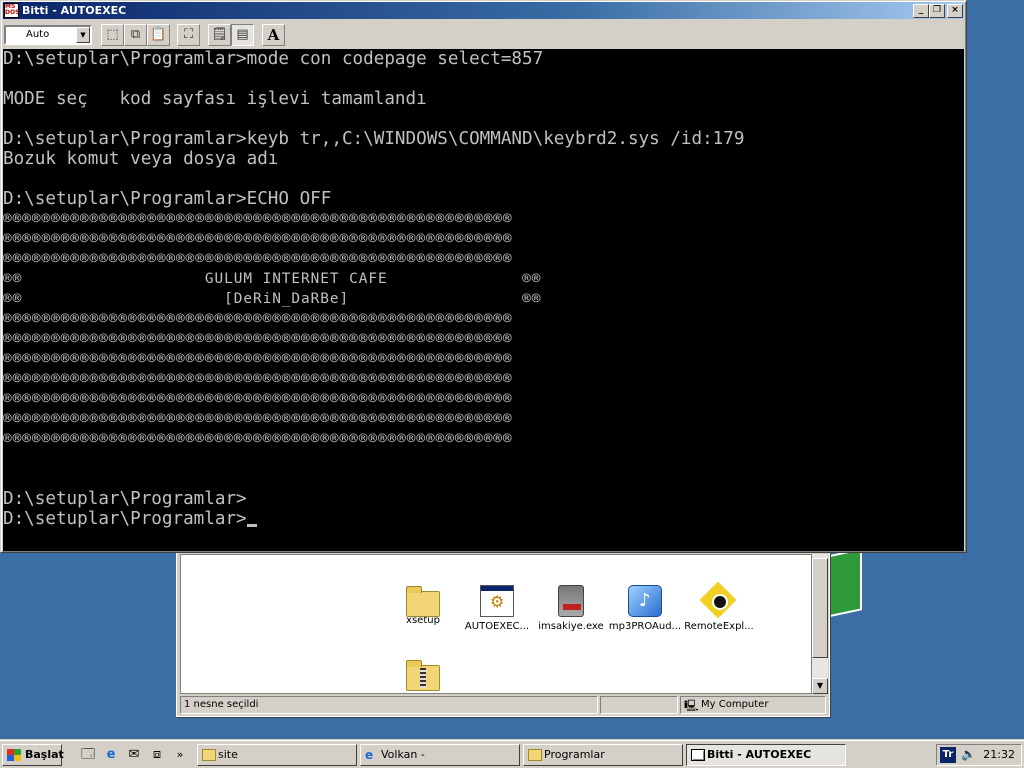  What do you see at coordinates (483, 10) in the screenshot?
I see `title-bar: MS DOS Bitti - AUTOEXEC _ ❐ ×` at bounding box center [483, 10].